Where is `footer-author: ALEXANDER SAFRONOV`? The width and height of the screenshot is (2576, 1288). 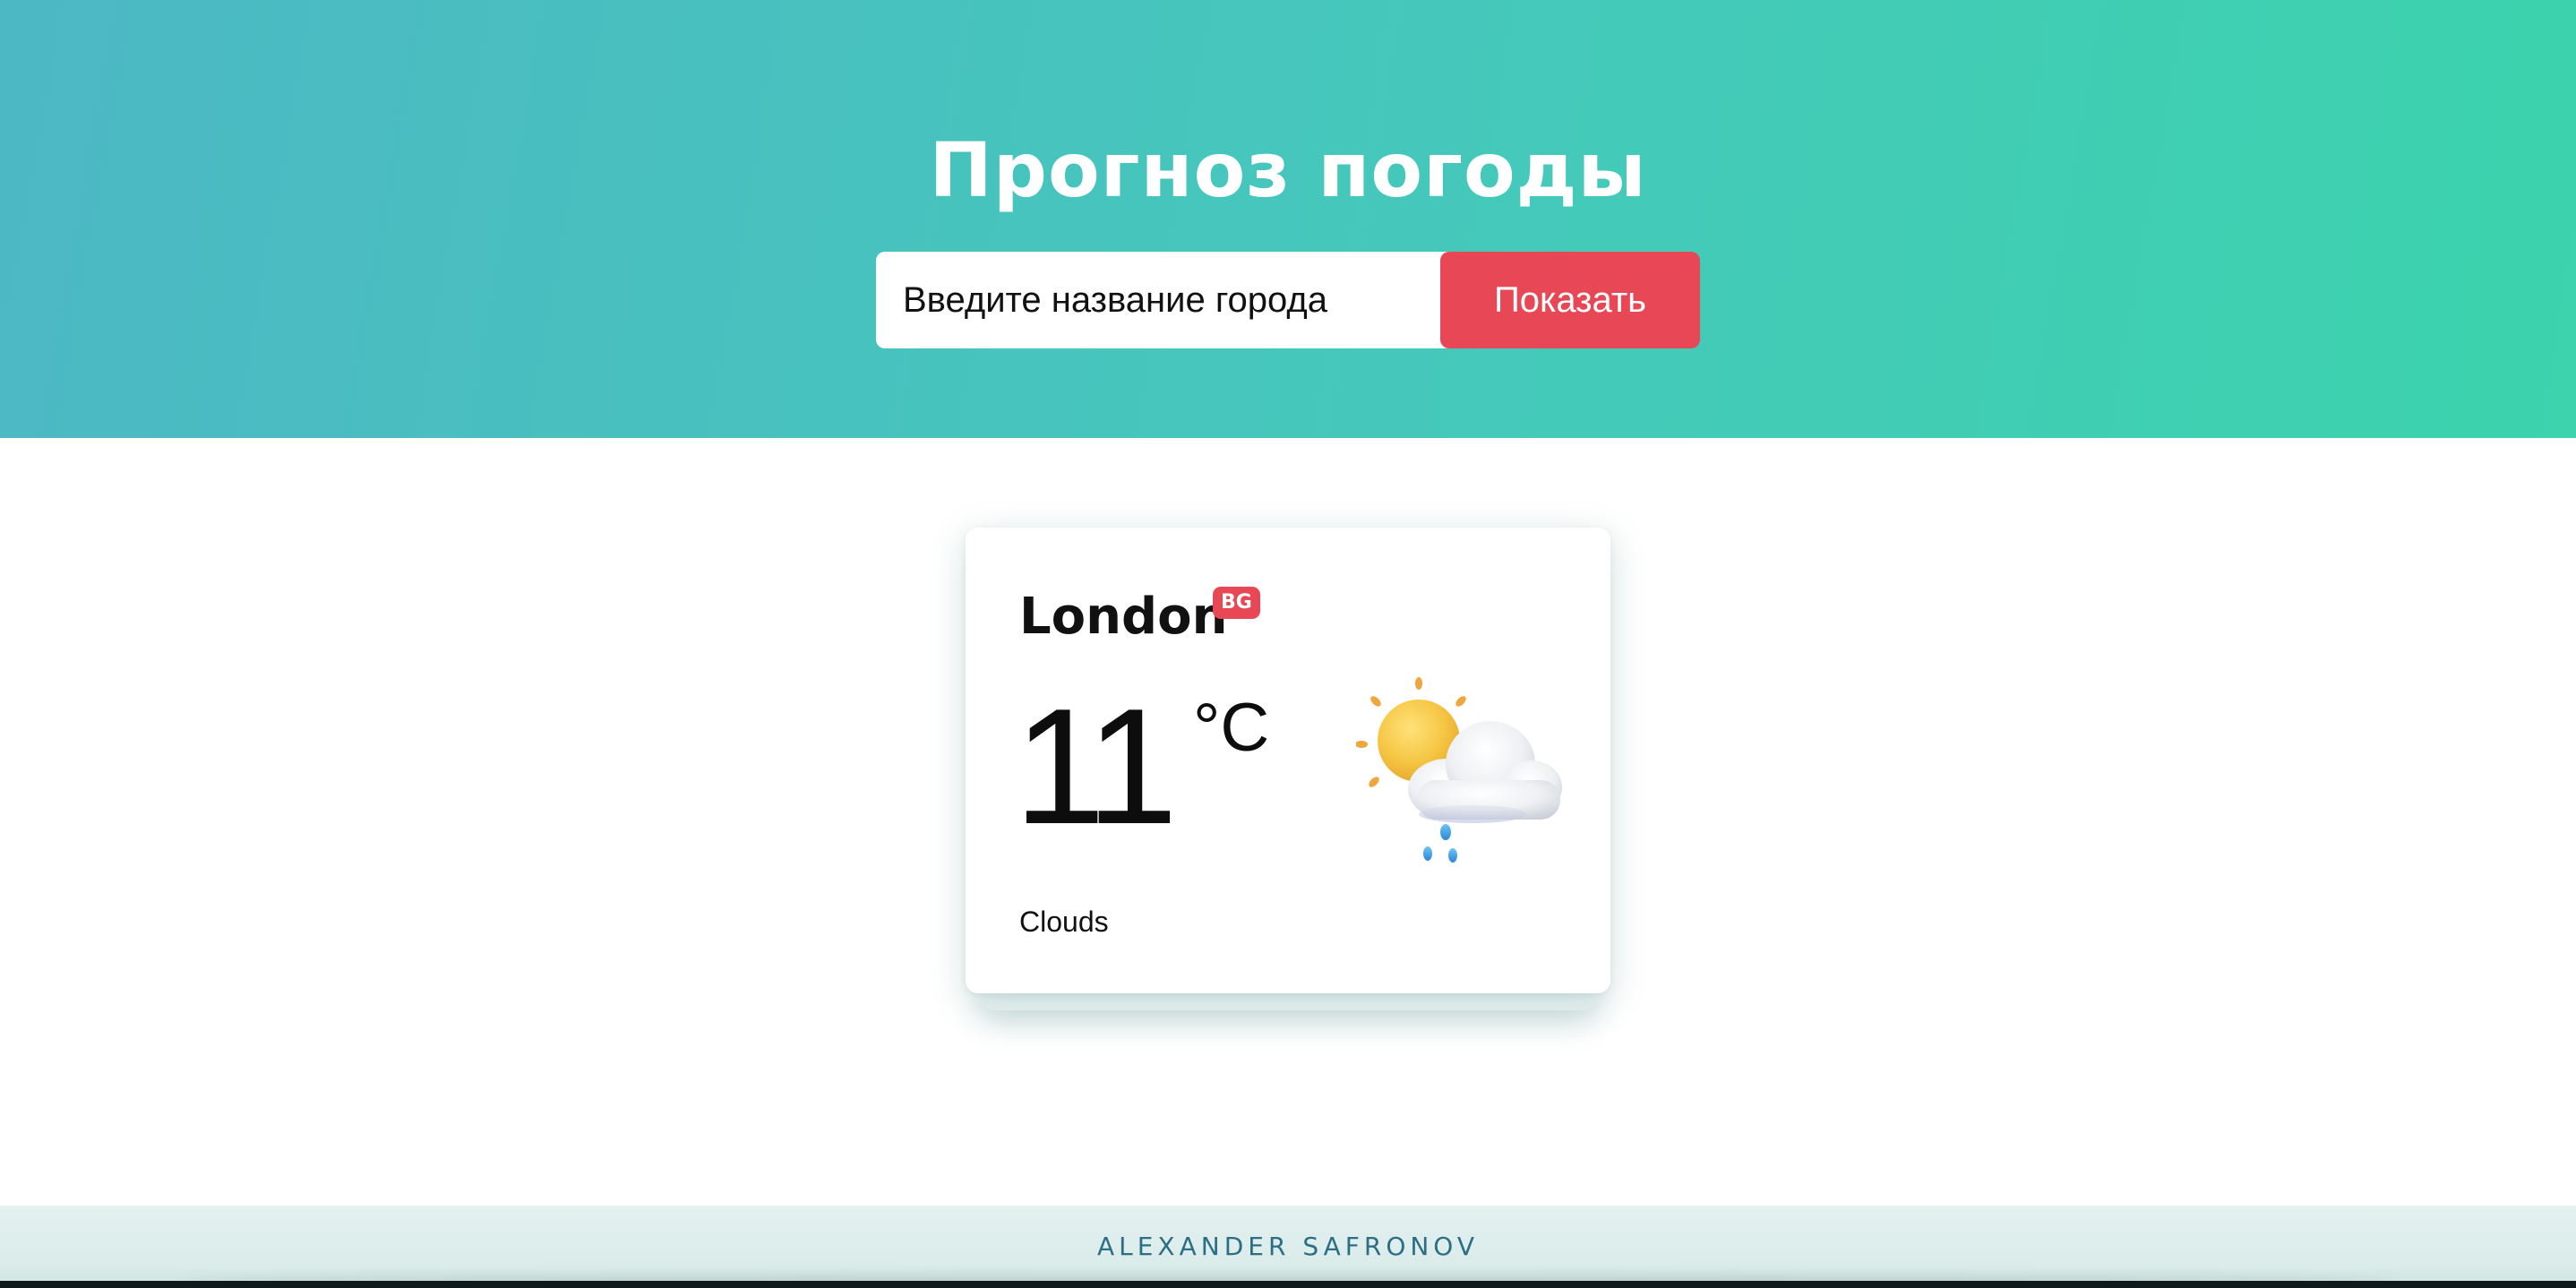 footer-author: ALEXANDER SAFRONOV is located at coordinates (1288, 1246).